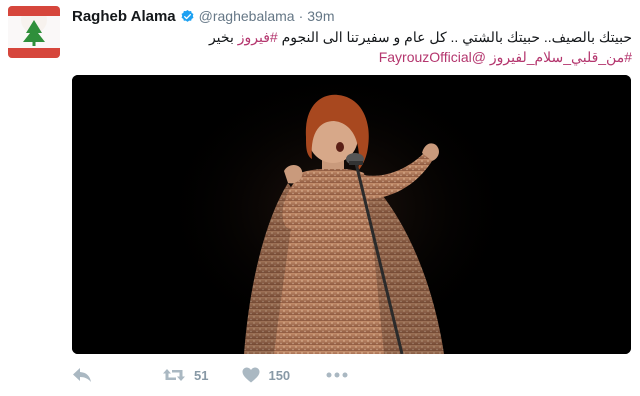  I want to click on author-name: Ragheb Alama, so click(124, 16).